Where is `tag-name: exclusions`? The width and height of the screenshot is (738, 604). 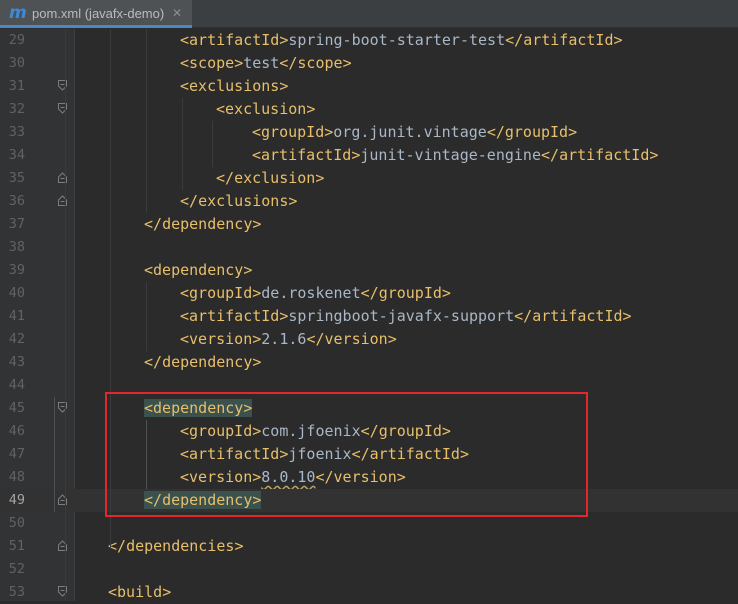
tag-name: exclusions is located at coordinates (234, 86).